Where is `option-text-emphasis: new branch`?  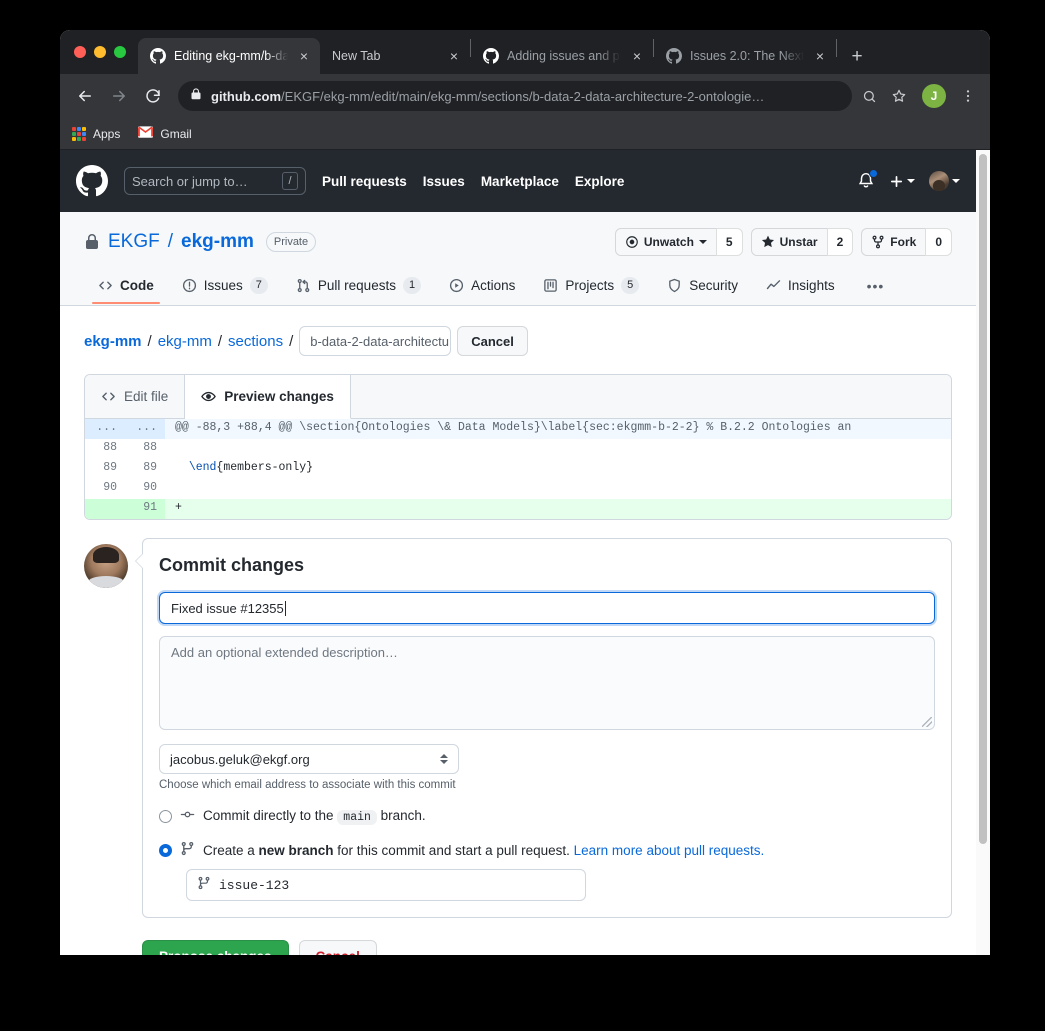
option-text-emphasis: new branch is located at coordinates (296, 850).